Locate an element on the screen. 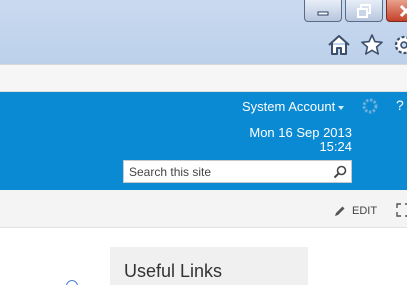 This screenshot has height=285, width=407. focus-on-content-icon is located at coordinates (401, 210).